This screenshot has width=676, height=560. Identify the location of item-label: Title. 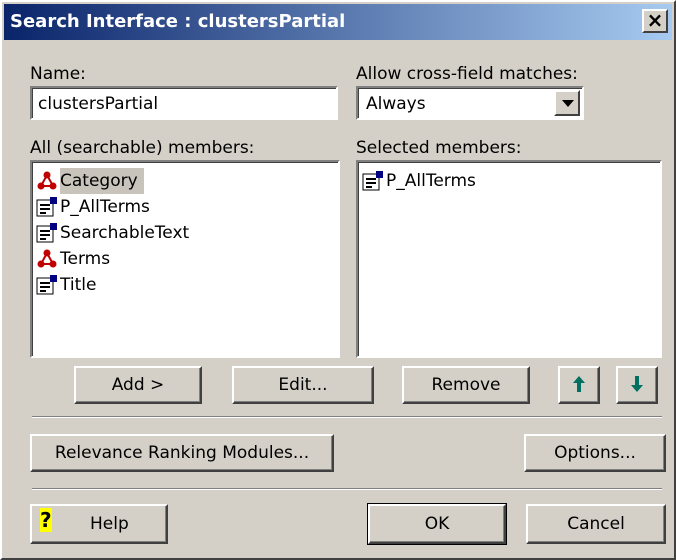
(78, 285).